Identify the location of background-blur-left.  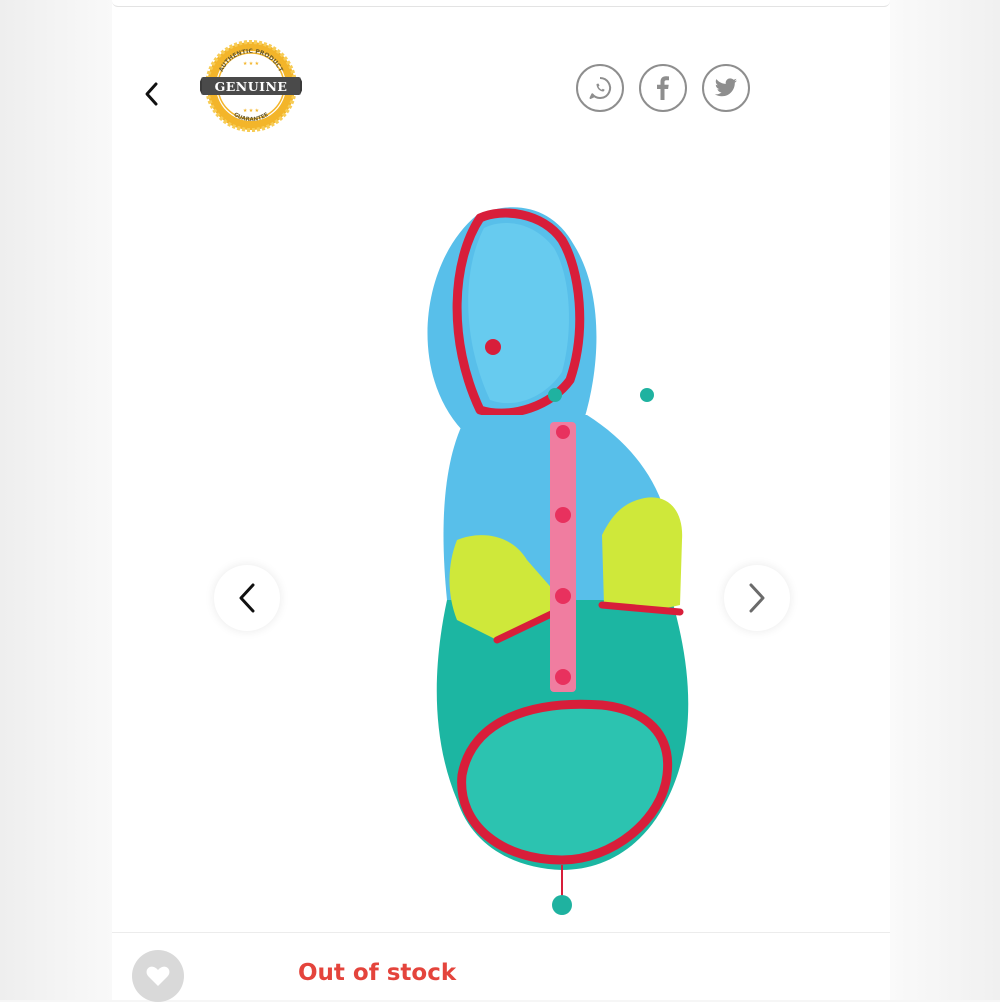
(56, 500).